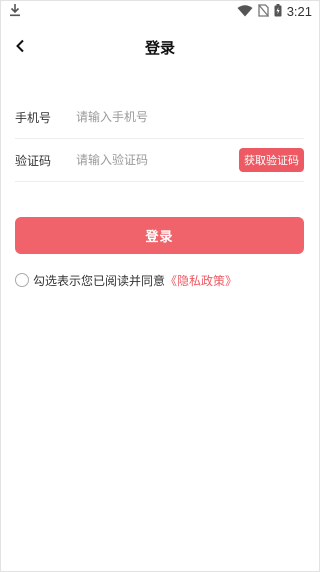 This screenshot has width=320, height=572. Describe the element at coordinates (263, 11) in the screenshot. I see `no-sim-icon` at that location.